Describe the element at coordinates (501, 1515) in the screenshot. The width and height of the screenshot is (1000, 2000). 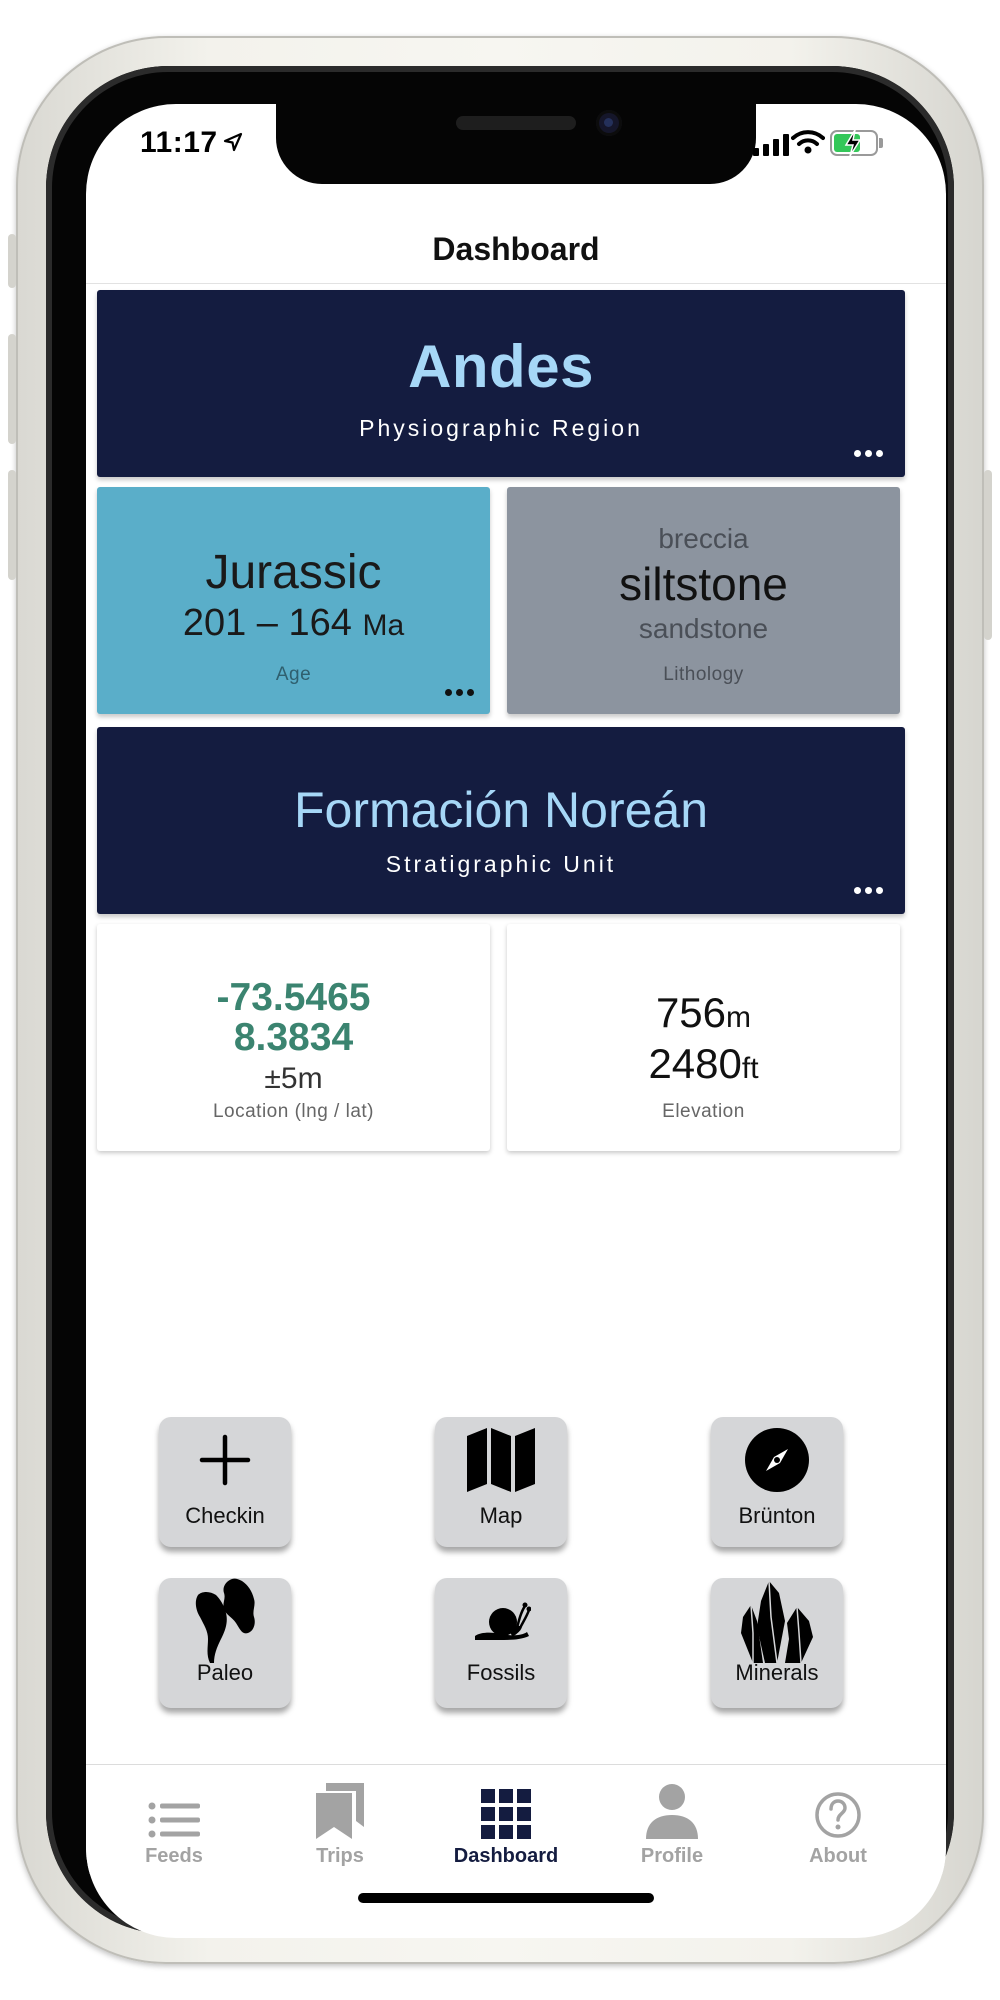
I see `map-label: Map` at that location.